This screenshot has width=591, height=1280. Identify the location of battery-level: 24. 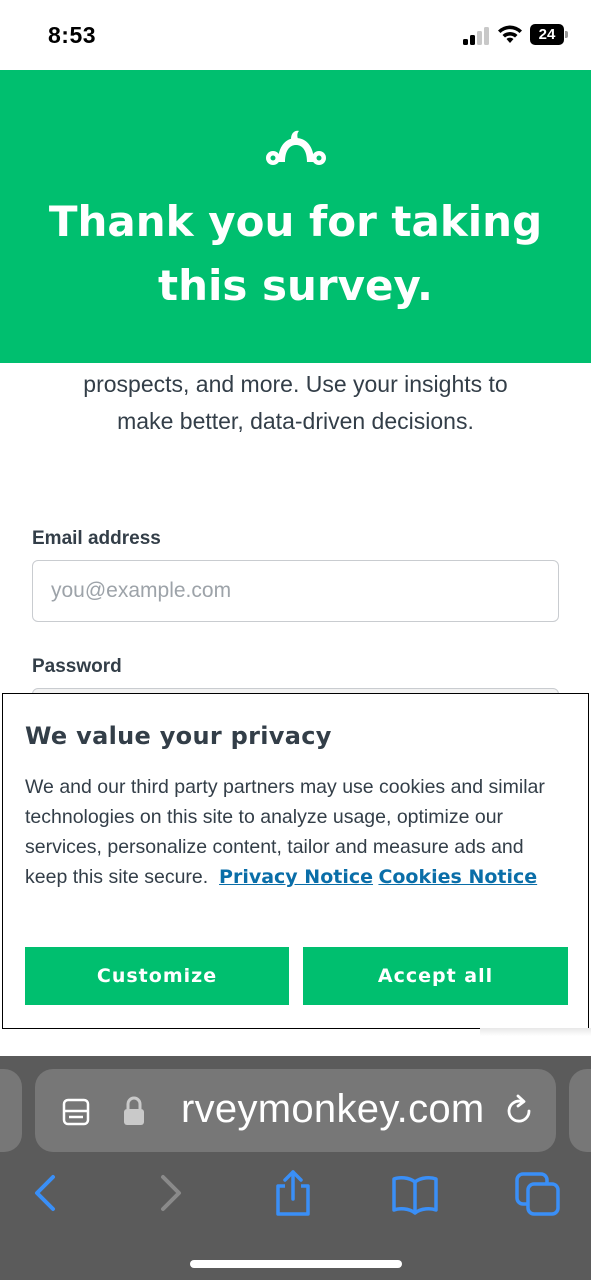
(547, 34).